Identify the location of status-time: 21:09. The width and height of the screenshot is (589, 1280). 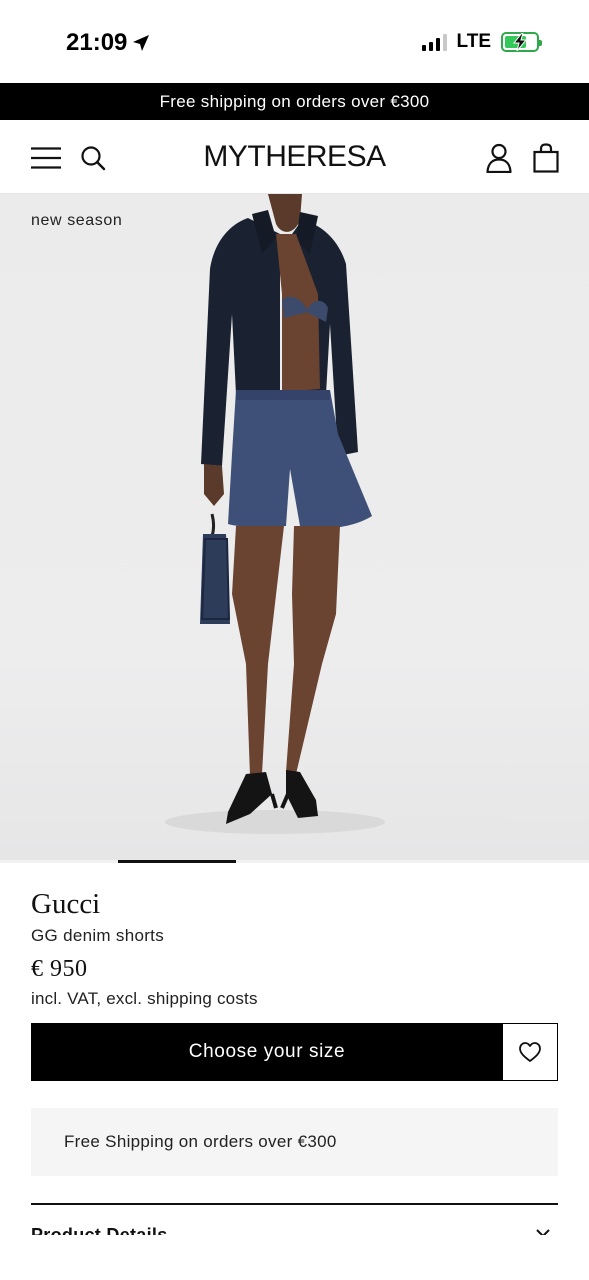
(108, 43).